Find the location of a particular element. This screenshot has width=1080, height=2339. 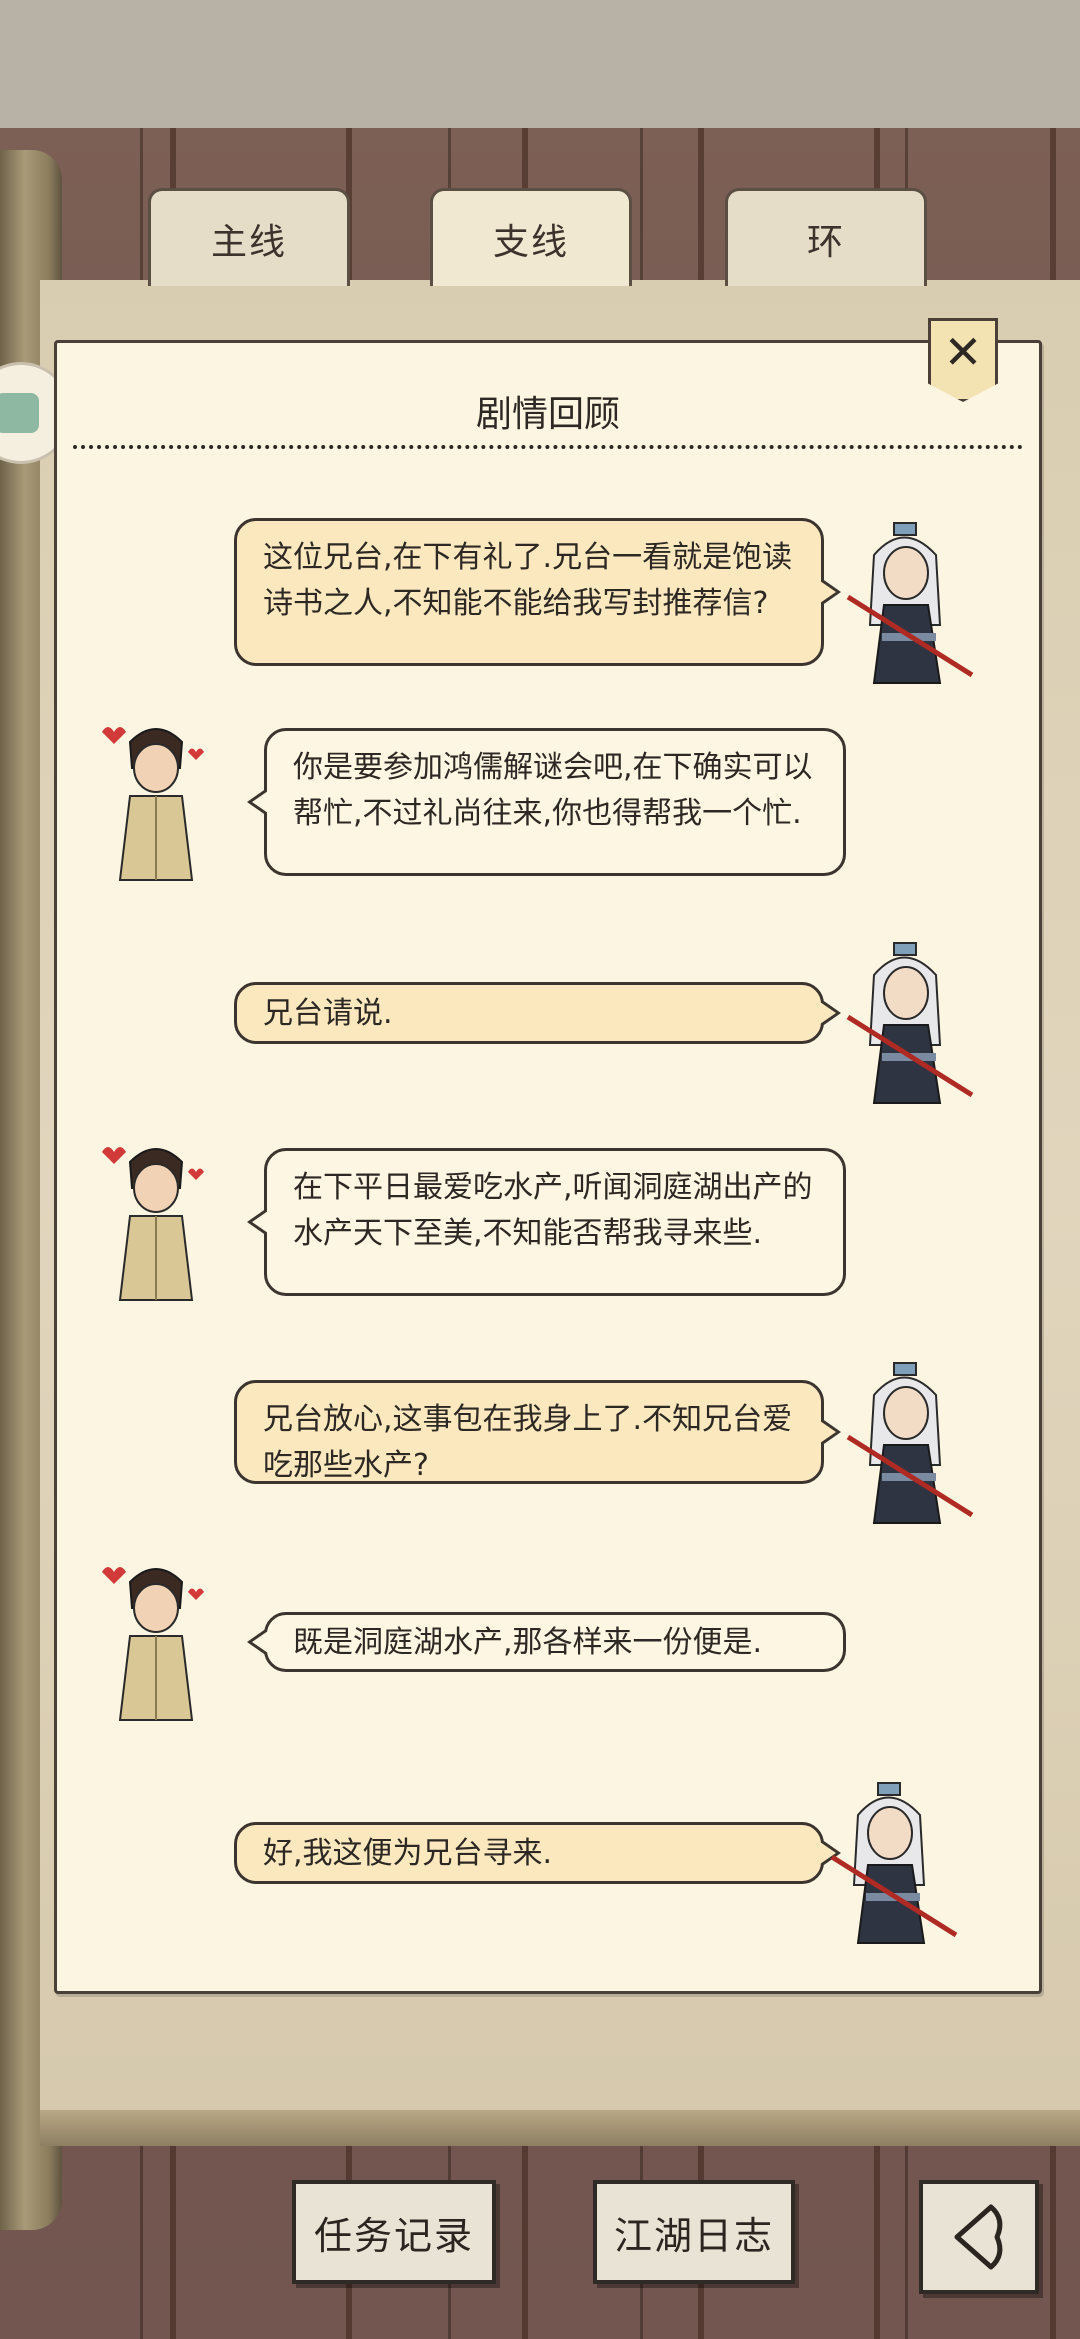

dialogue-bubble-2: 你是要参加鸿儒解谜会吧,在下确实可以帮忙,不过礼尚往来,你也得帮我一个忙. is located at coordinates (546, 802).